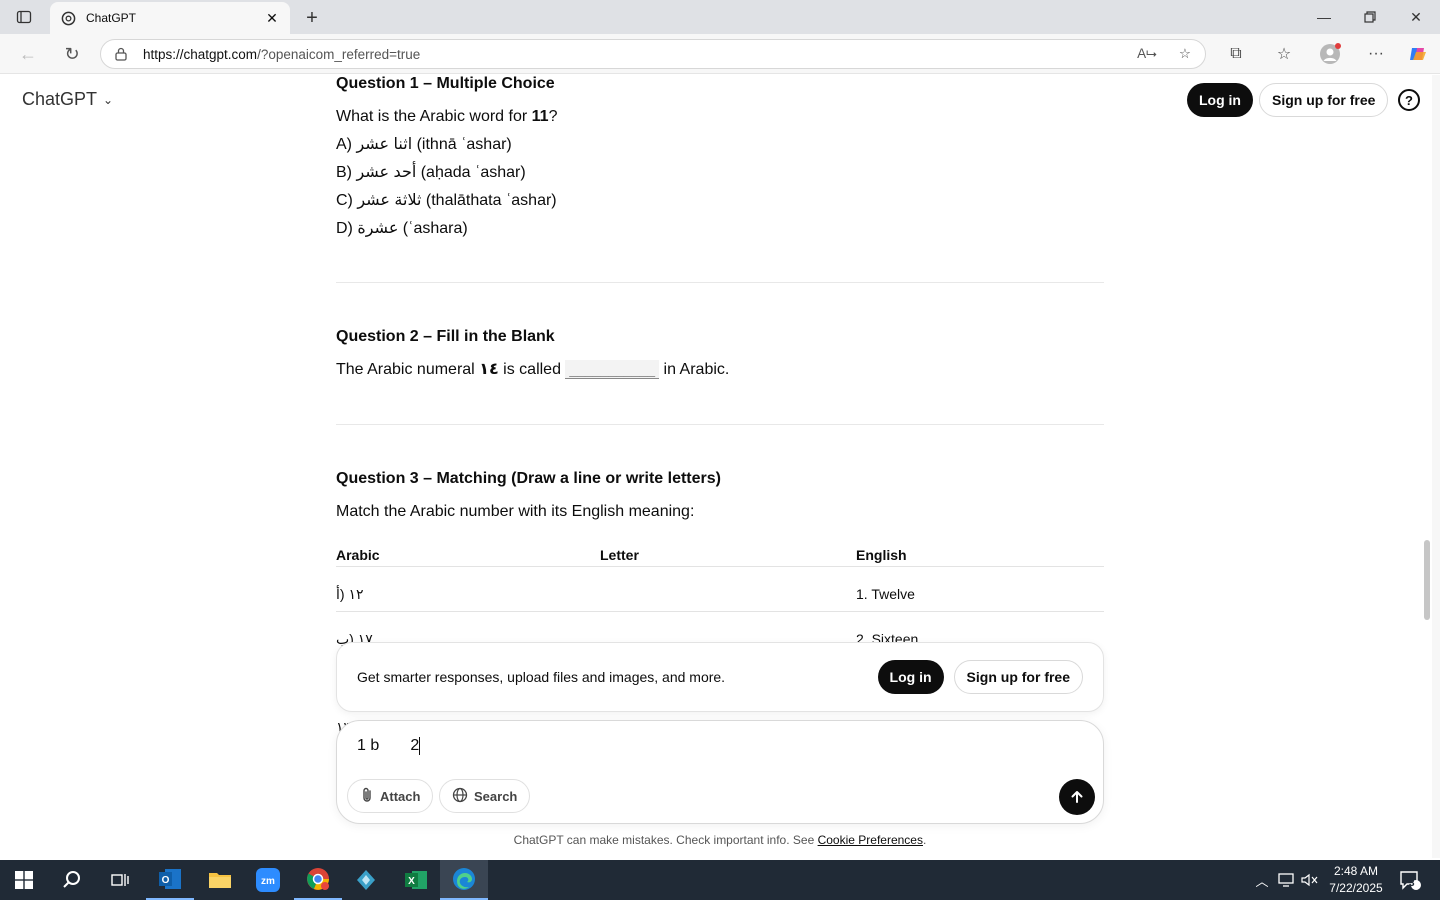  What do you see at coordinates (434, 116) in the screenshot?
I see `prompt-text: What is the Arabic word for` at bounding box center [434, 116].